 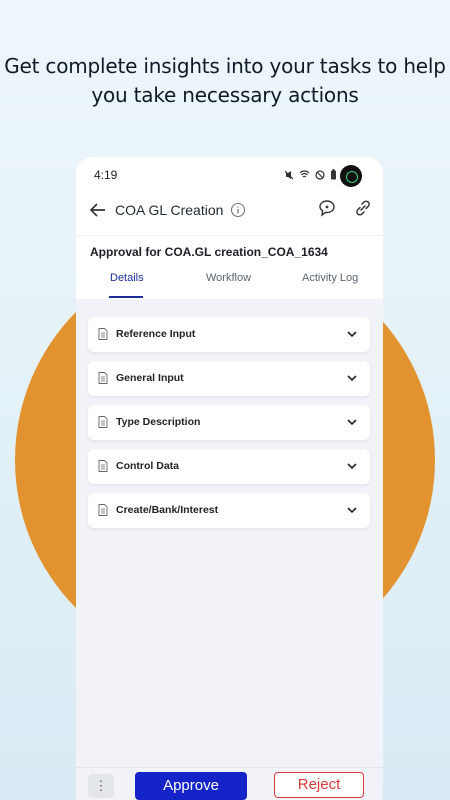 What do you see at coordinates (228, 278) in the screenshot?
I see `tab-workflow: Workflow` at bounding box center [228, 278].